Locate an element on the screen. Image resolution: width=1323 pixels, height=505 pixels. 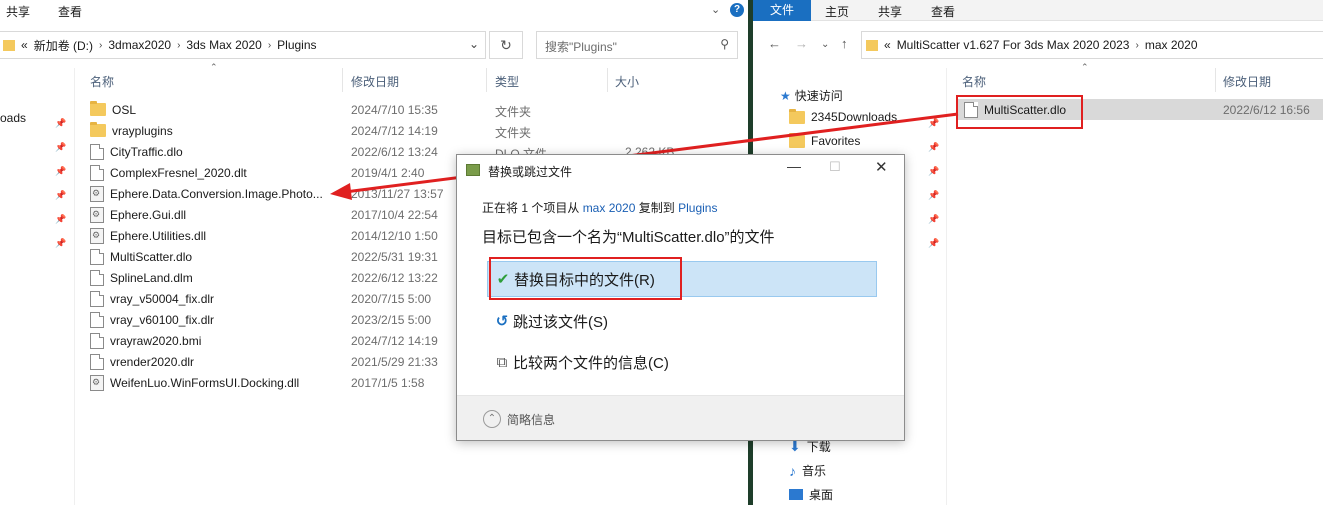
conflict-message: 目标已包含一个名为“MultiScatter.dlo”的文件 is located at coordinates (628, 237).